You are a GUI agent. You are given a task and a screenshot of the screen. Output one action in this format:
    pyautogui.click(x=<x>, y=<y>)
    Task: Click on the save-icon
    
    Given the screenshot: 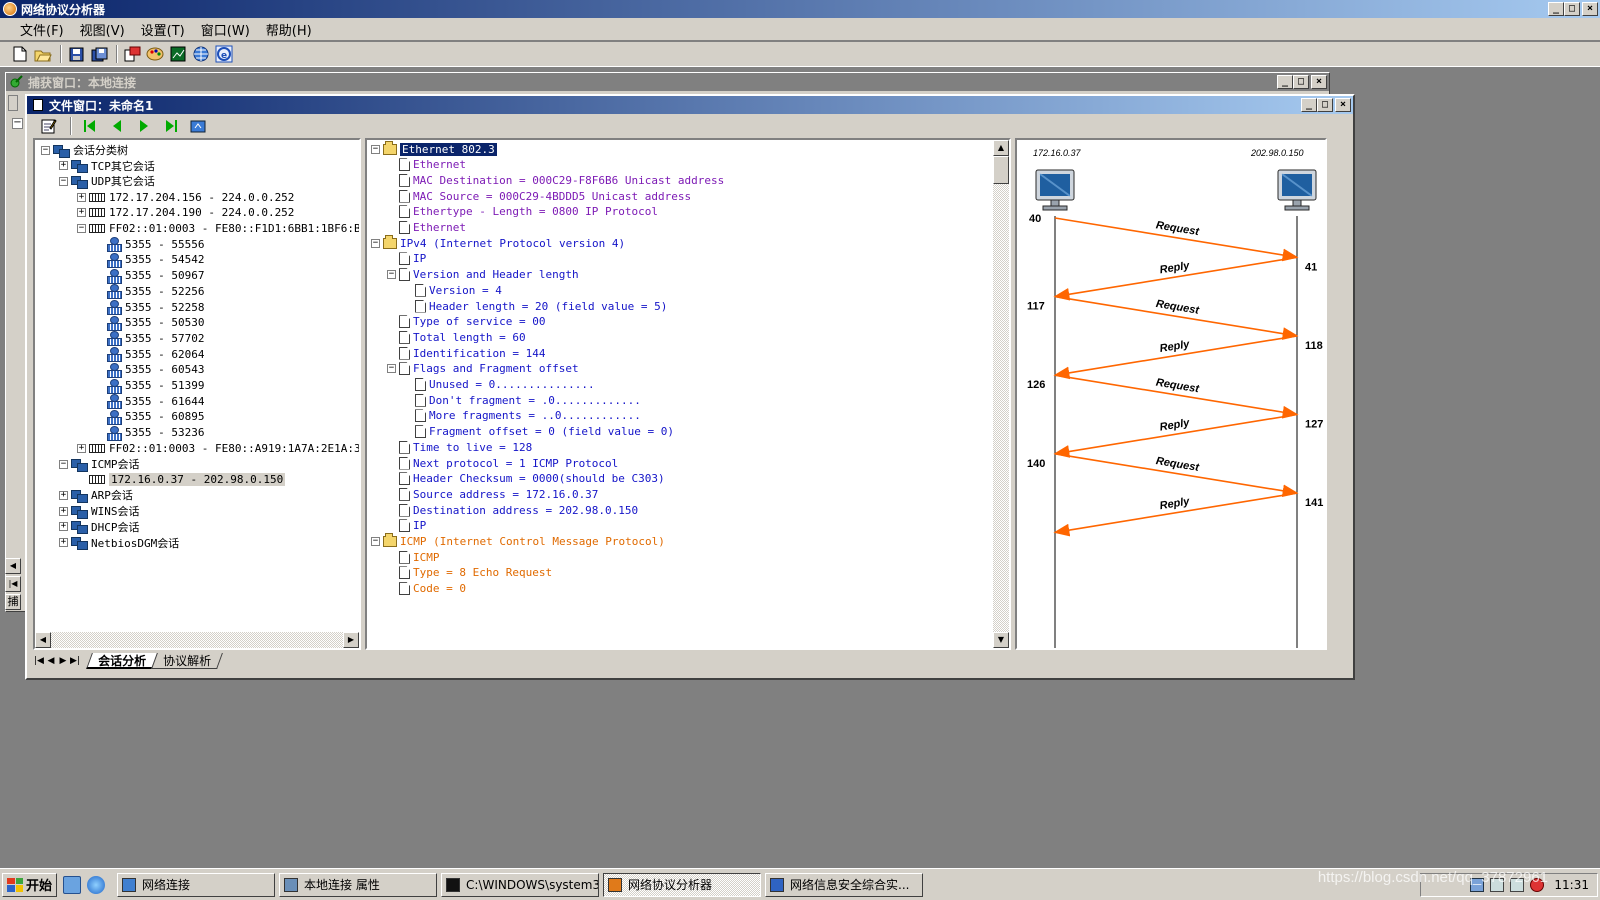 What is the action you would take?
    pyautogui.click(x=76, y=54)
    